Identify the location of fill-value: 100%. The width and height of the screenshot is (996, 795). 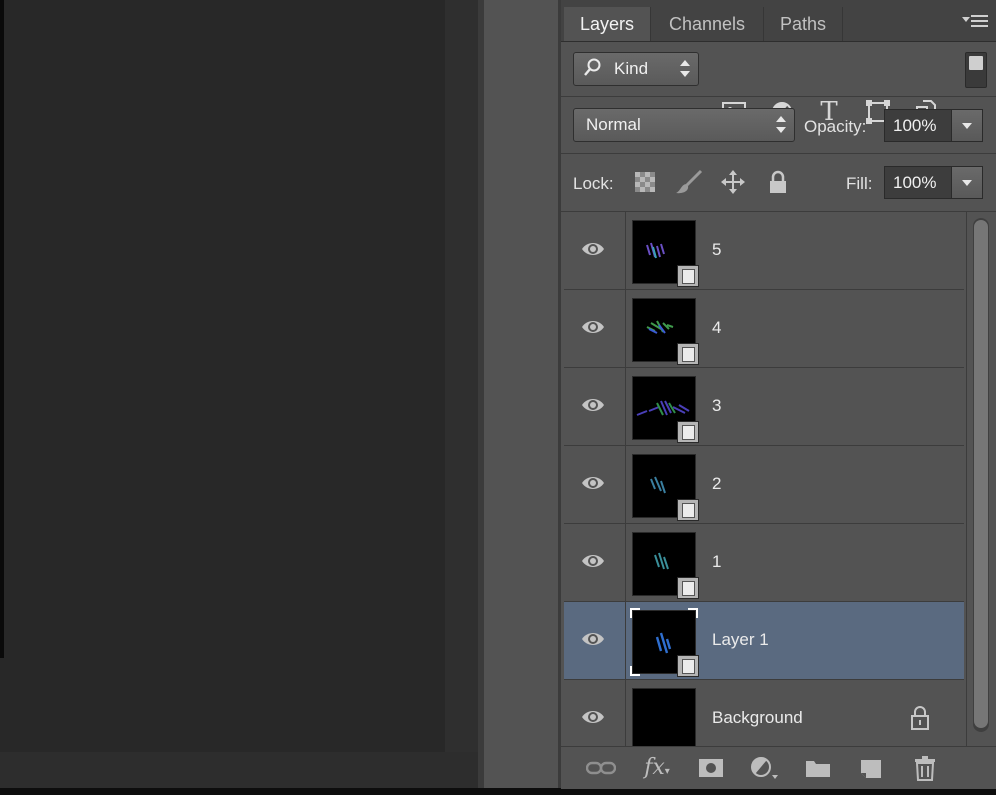
(915, 182).